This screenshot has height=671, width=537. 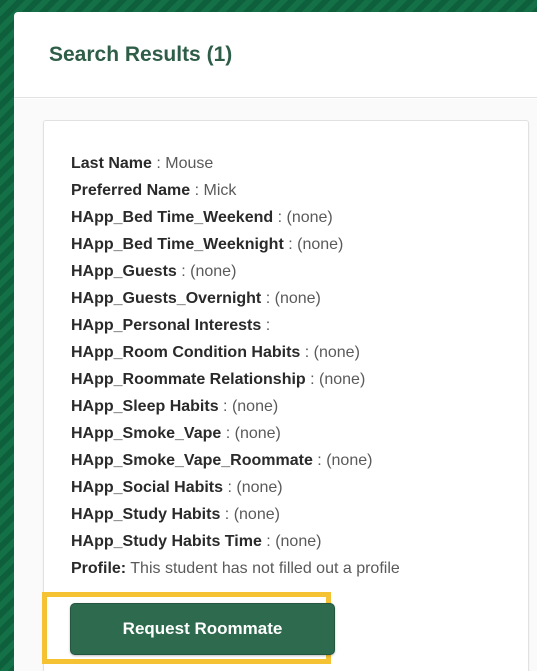 I want to click on page-title: Search Results (1), so click(x=141, y=54).